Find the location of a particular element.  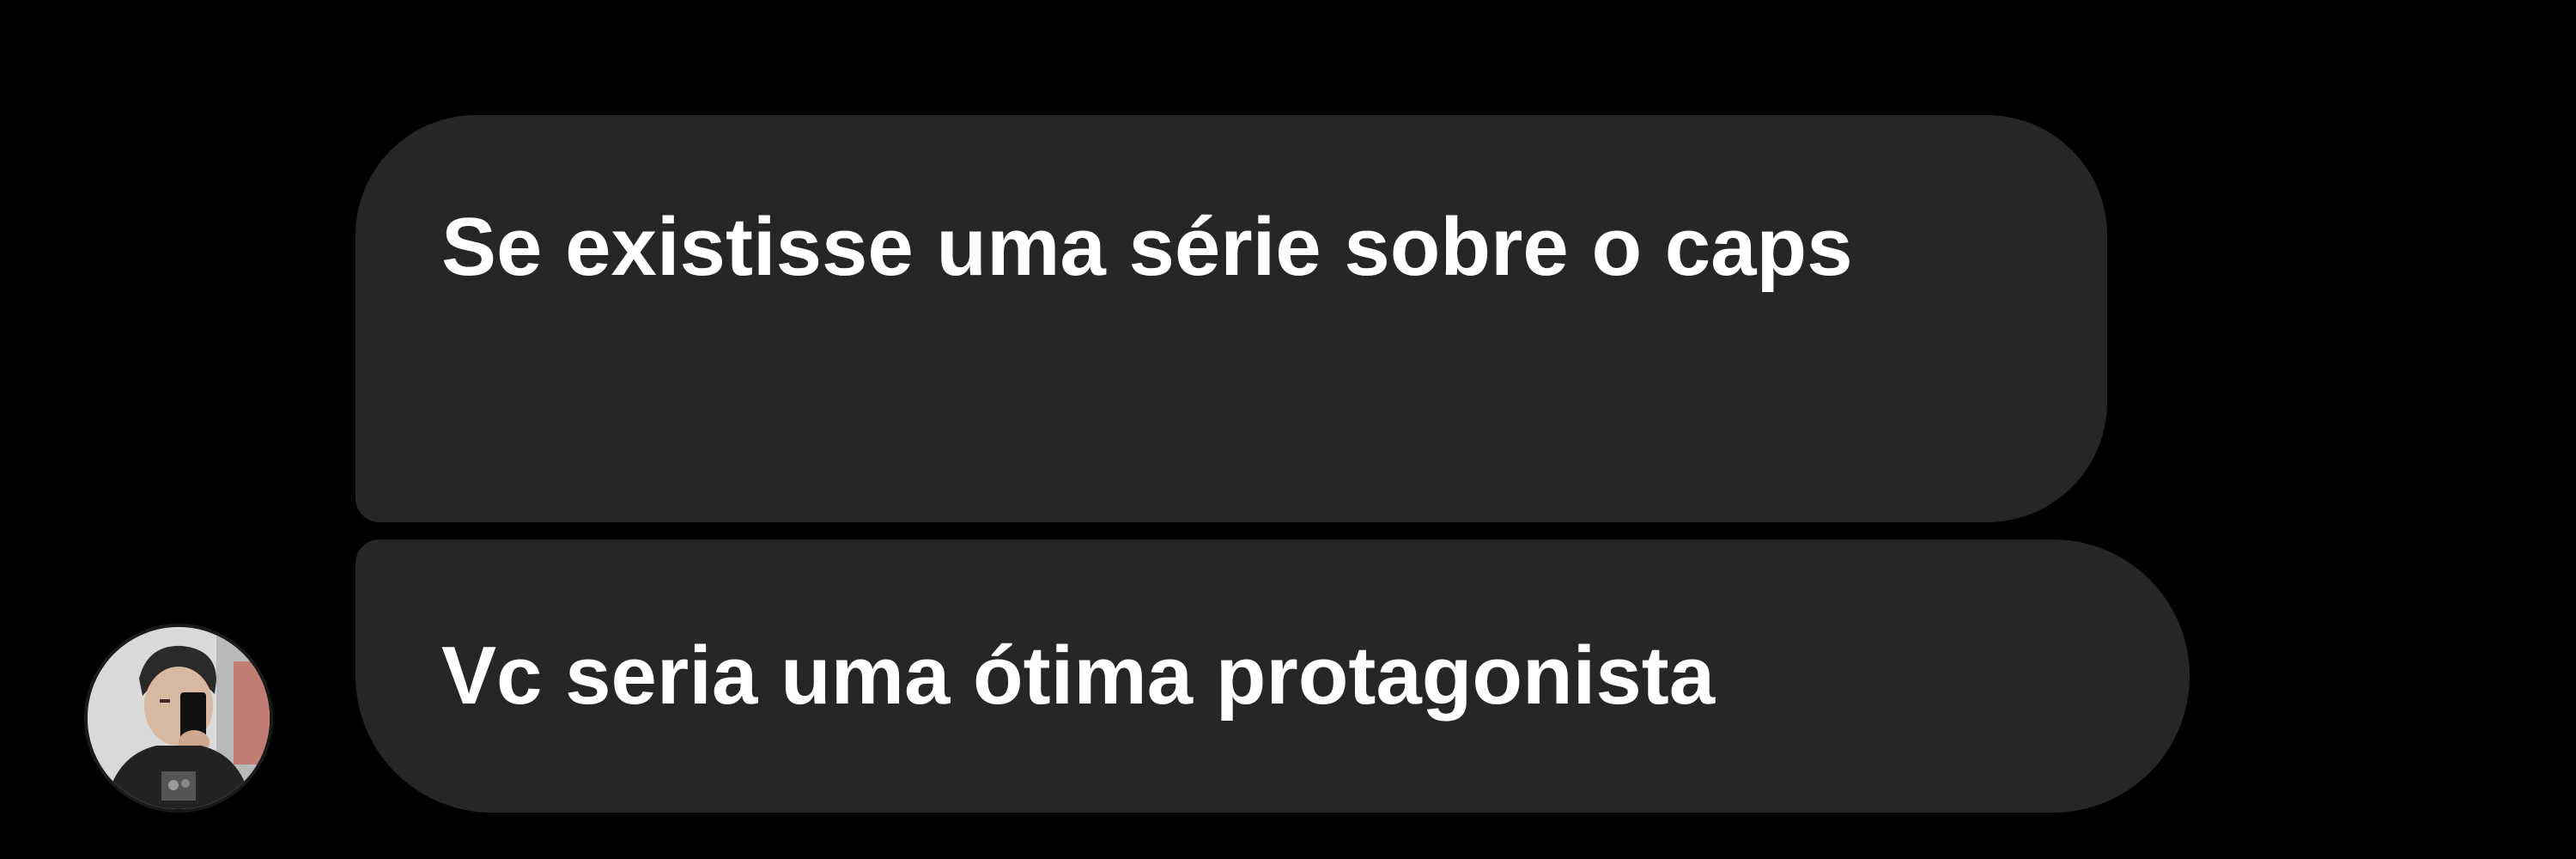

user-avatar-icon is located at coordinates (179, 718).